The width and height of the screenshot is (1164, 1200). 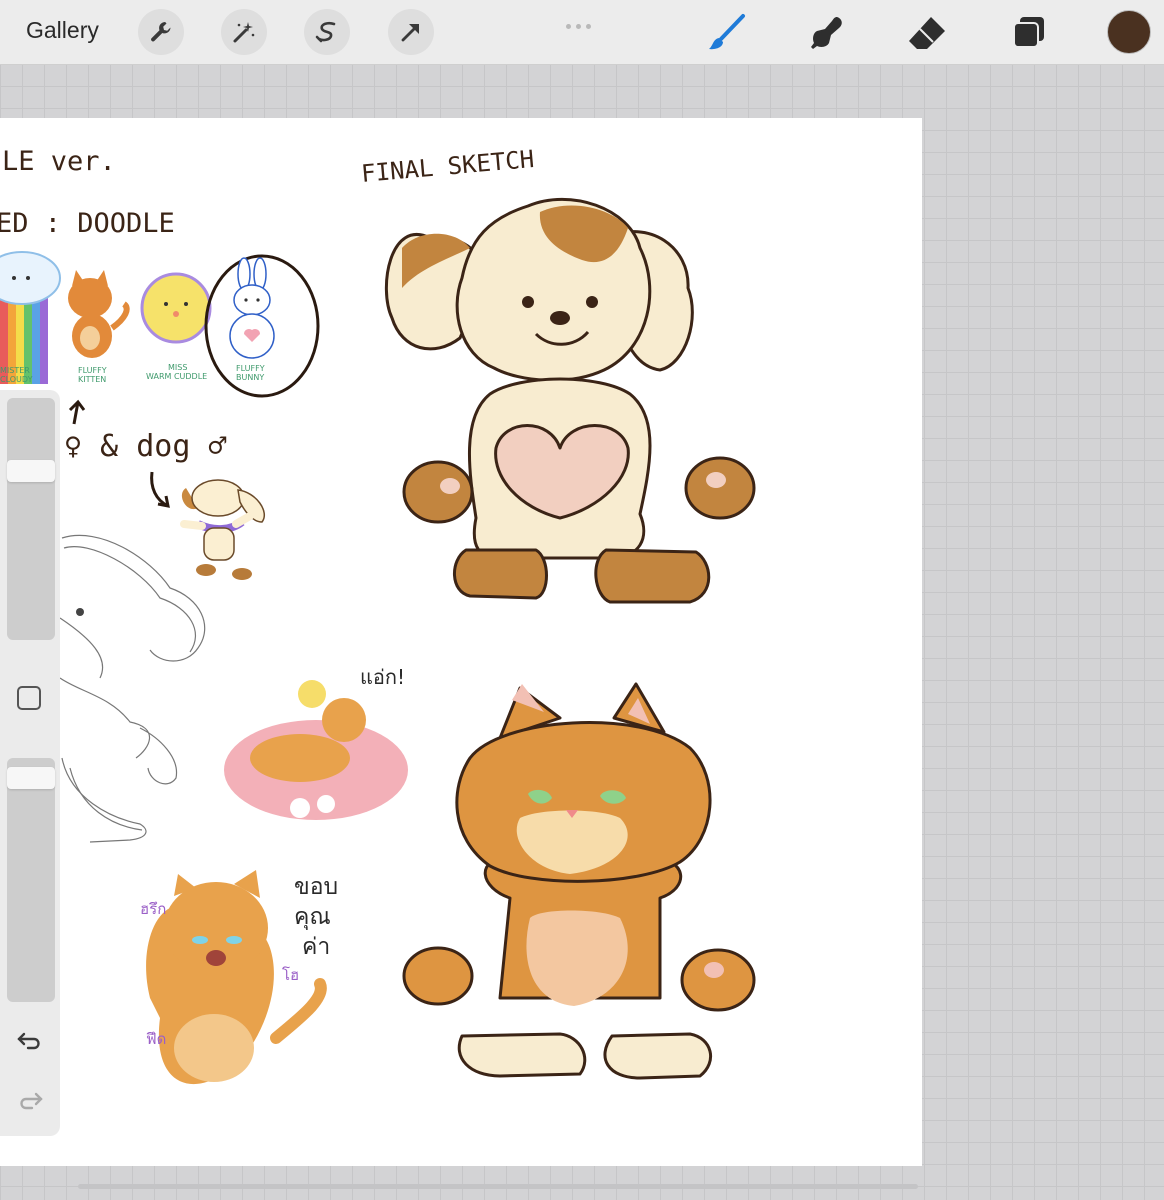 I want to click on thai-sniff-text: ฟึด, so click(x=156, y=1039).